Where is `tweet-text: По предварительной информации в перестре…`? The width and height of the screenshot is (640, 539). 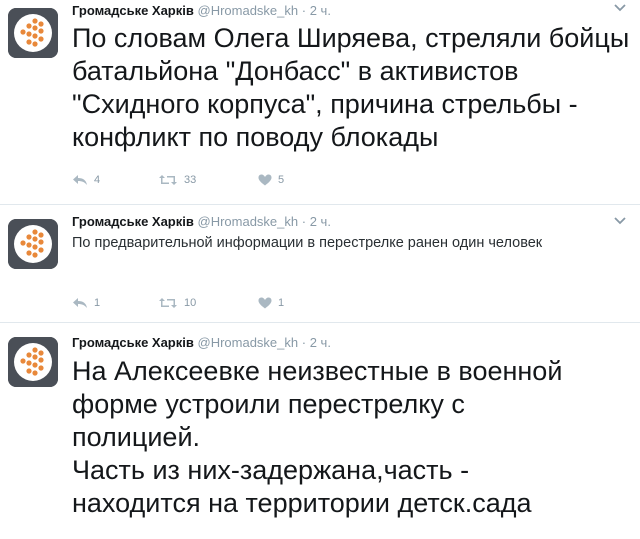
tweet-text: По предварительной информации в перестре… is located at coordinates (307, 243).